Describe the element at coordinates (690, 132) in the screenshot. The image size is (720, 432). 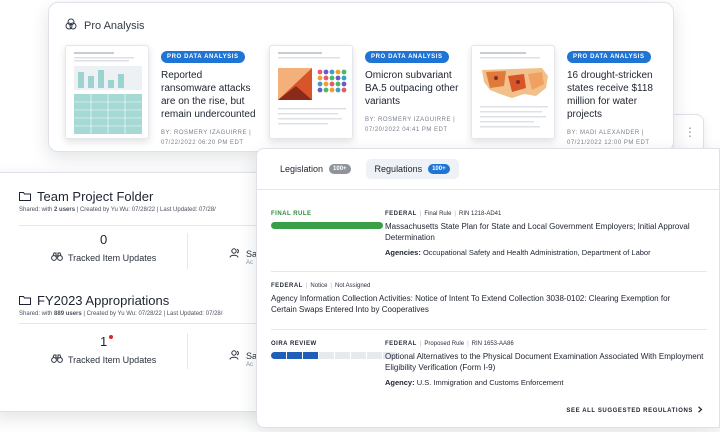
I see `more-icon: ⋮` at that location.